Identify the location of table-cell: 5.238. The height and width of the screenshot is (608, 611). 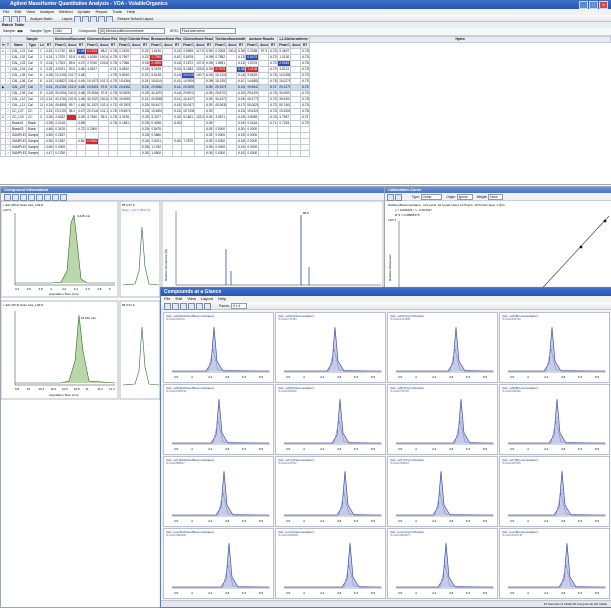
(145, 111).